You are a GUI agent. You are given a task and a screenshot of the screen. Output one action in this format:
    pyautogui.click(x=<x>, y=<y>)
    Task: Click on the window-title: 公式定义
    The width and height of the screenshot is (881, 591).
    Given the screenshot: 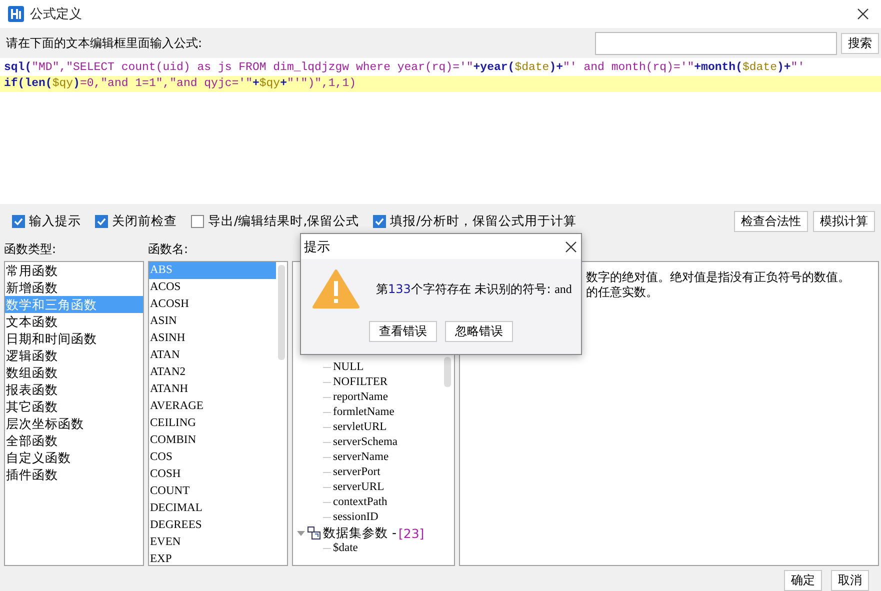 What is the action you would take?
    pyautogui.click(x=56, y=14)
    